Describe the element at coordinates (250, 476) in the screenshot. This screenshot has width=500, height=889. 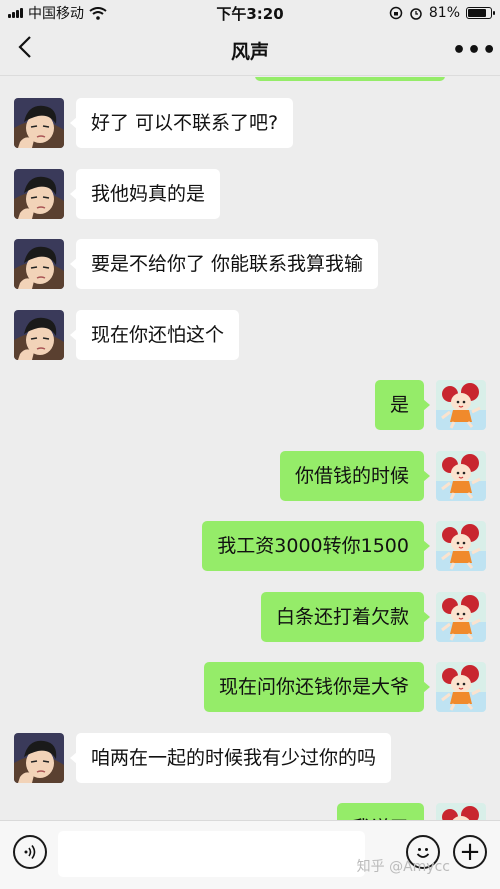
I see `message-row: 你借钱的时候` at that location.